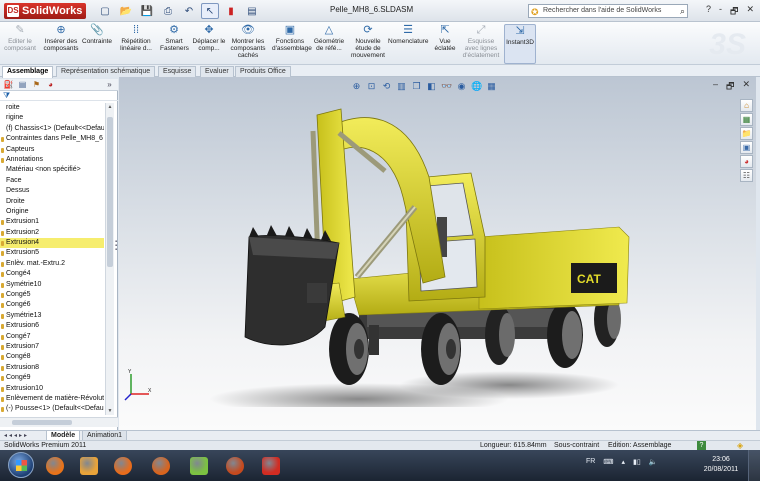 This screenshot has height=481, width=760. Describe the element at coordinates (52, 409) in the screenshot. I see `tree-item: (-) Pousse<1> (Default<<Defaul` at that location.